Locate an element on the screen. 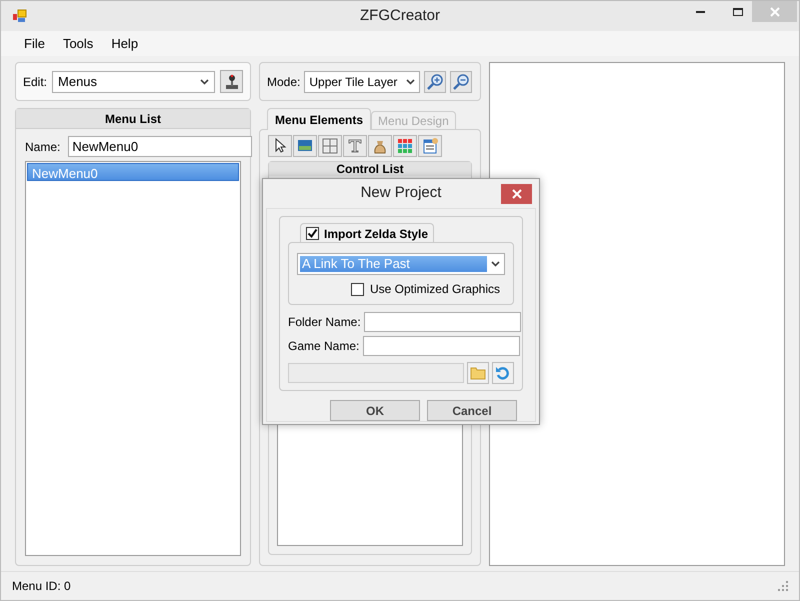  name-field: NewMenu0 is located at coordinates (160, 146).